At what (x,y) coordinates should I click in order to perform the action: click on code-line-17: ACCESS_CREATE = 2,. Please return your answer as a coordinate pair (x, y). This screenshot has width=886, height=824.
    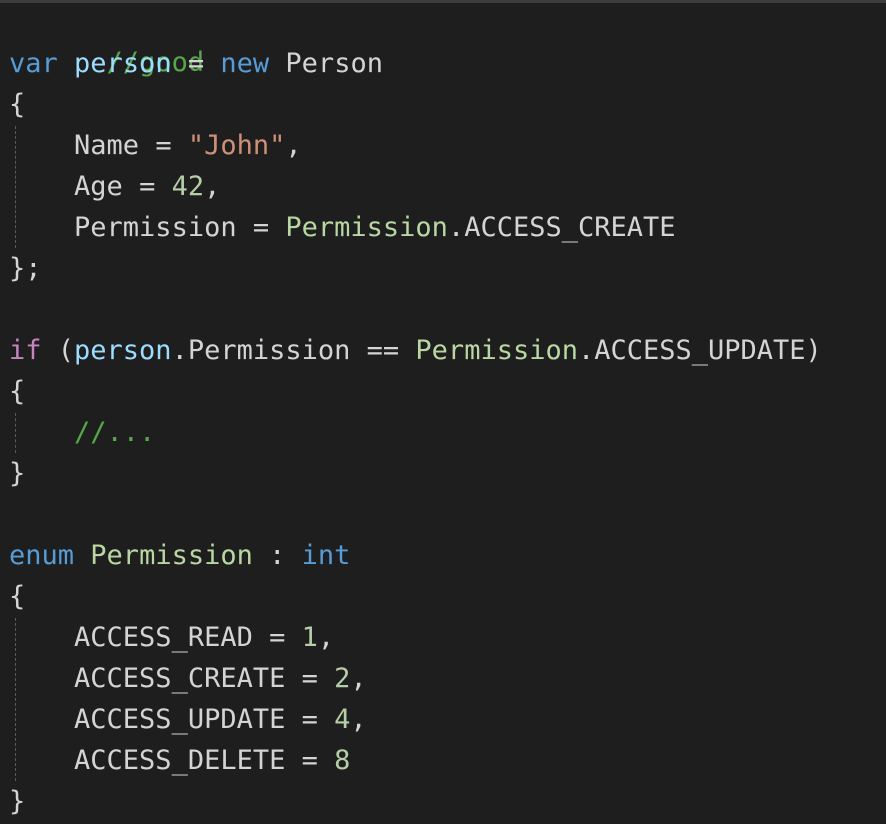
    Looking at the image, I should click on (188, 679).